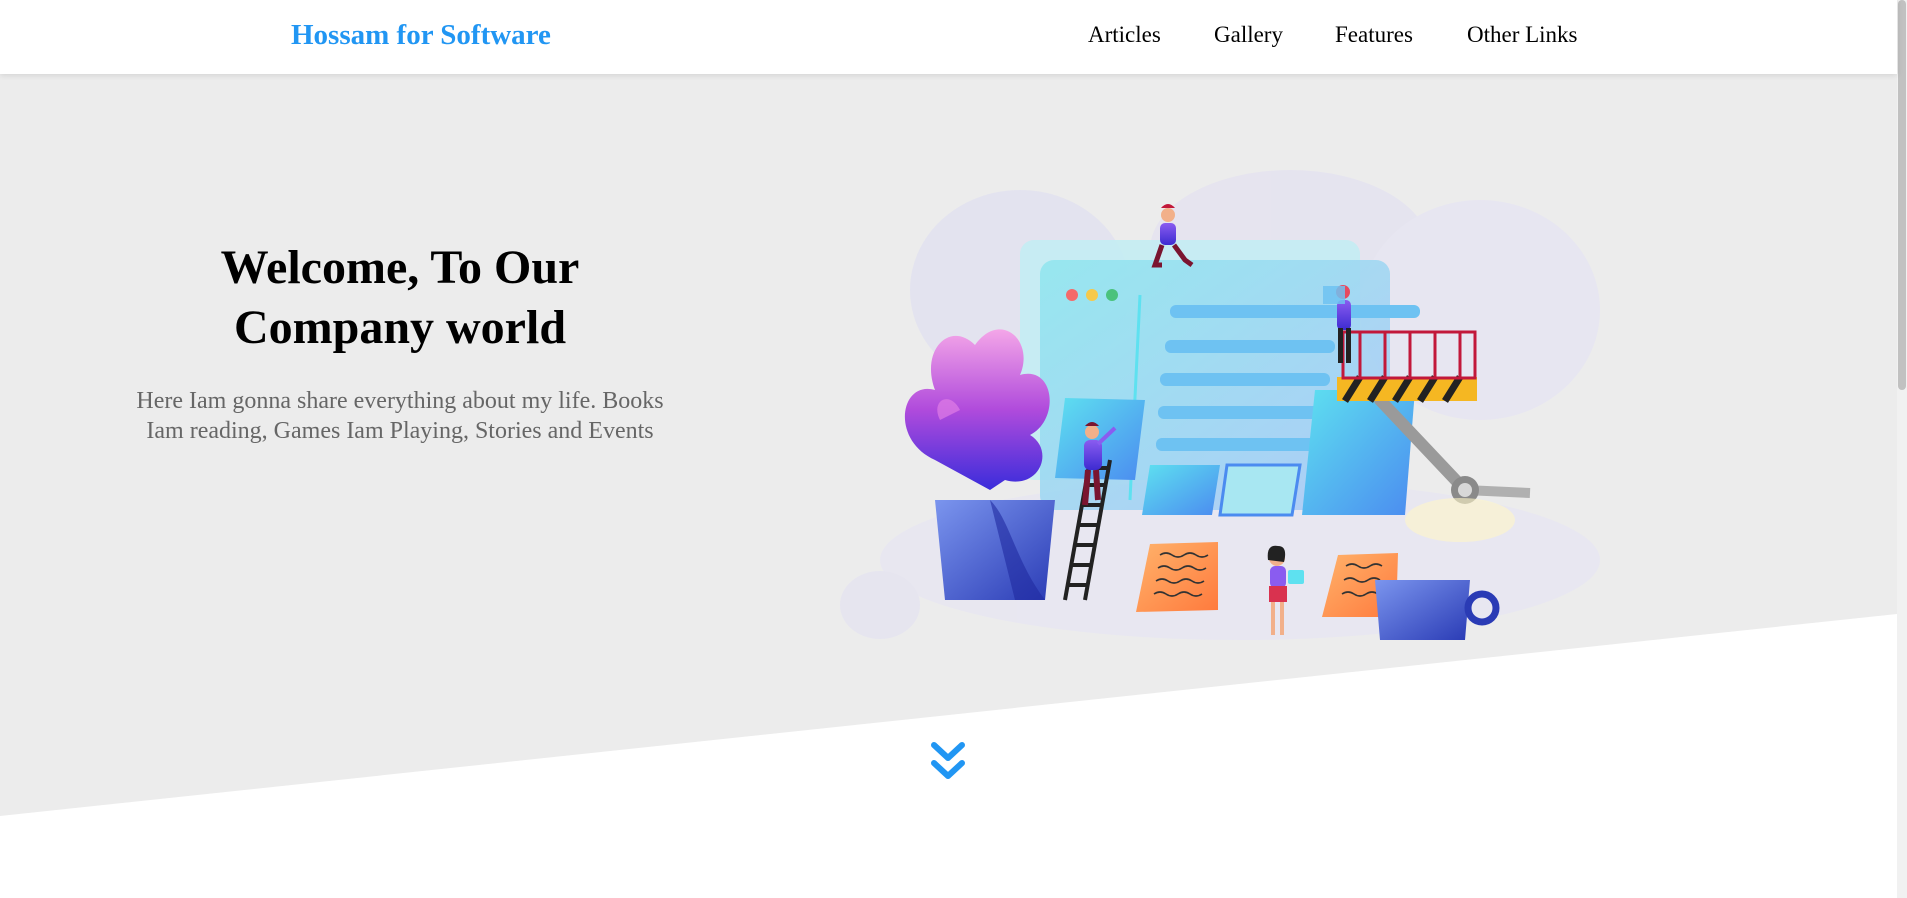 The height and width of the screenshot is (898, 1907). What do you see at coordinates (400, 327) in the screenshot?
I see `hero-title-line-2: Company world` at bounding box center [400, 327].